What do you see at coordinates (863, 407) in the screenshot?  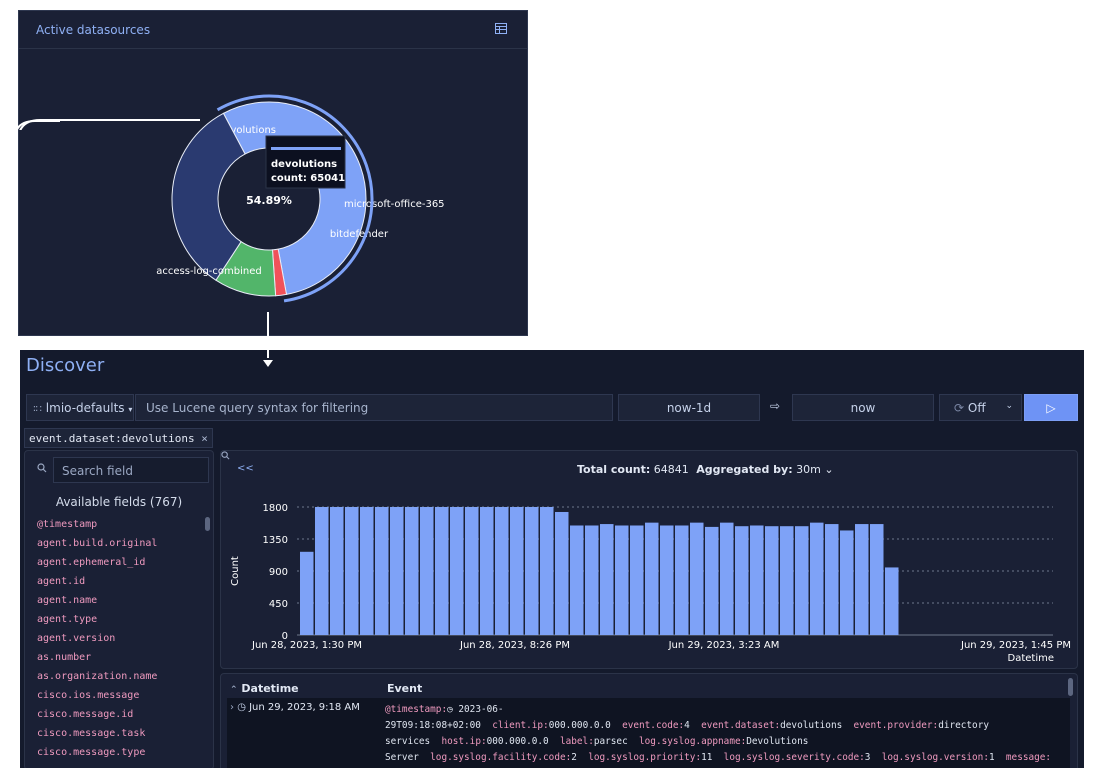 I see `date-to-input: now` at bounding box center [863, 407].